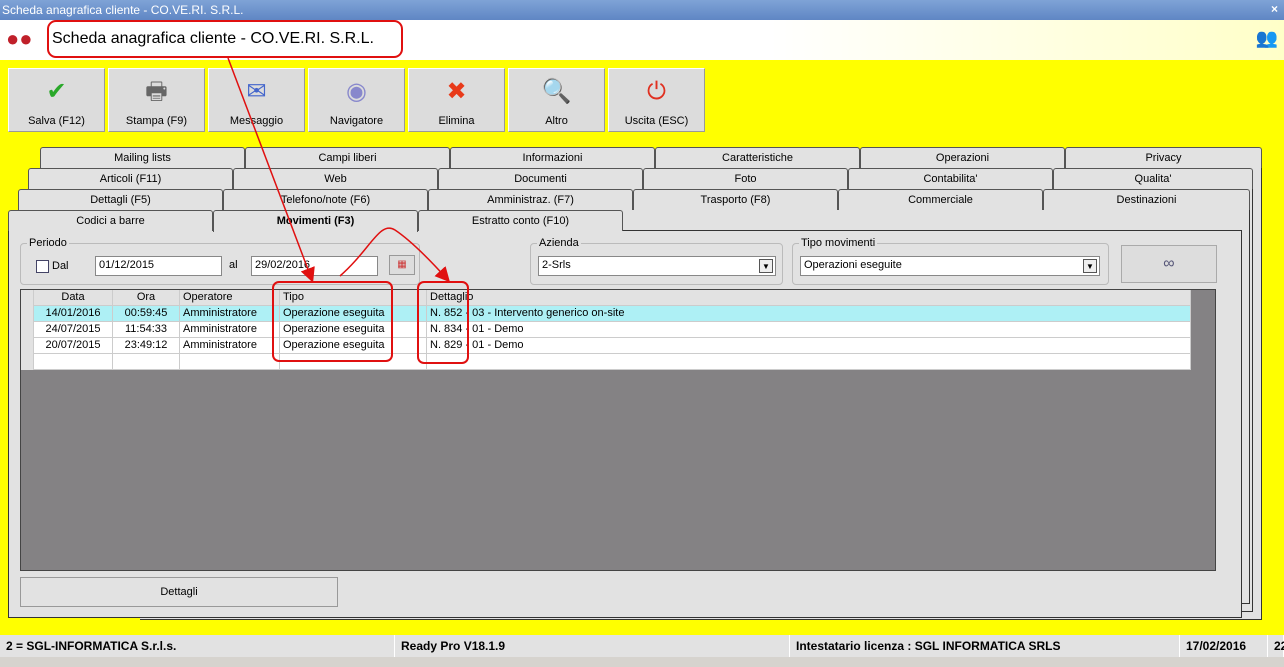  I want to click on close-icon: ×, so click(1274, 9).